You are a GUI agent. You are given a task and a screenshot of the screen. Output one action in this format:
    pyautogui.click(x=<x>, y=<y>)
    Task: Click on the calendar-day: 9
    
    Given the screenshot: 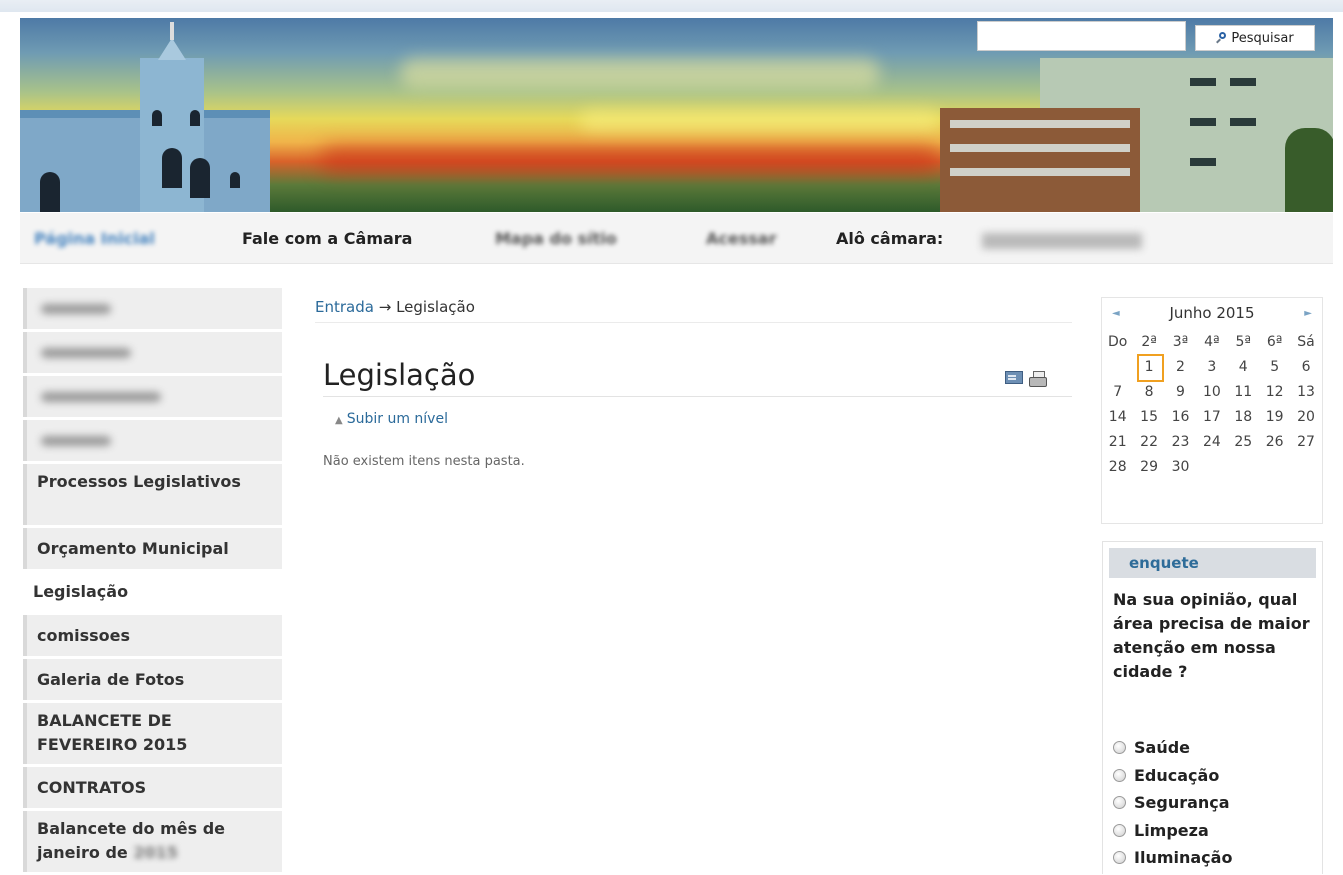 What is the action you would take?
    pyautogui.click(x=1180, y=392)
    